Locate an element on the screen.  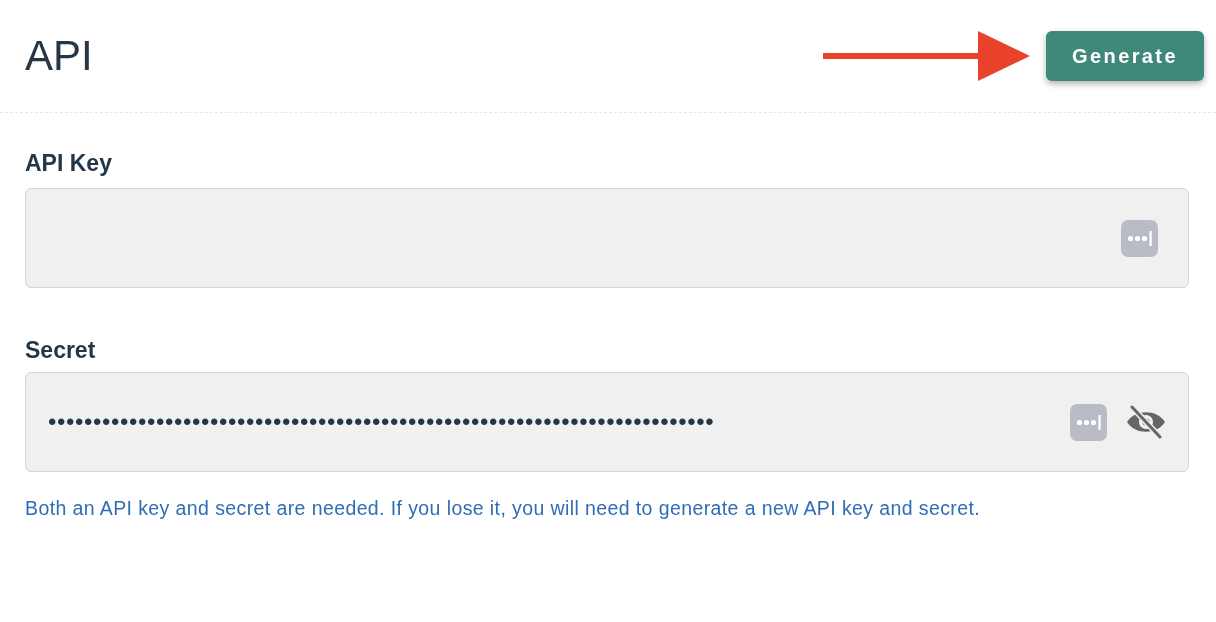
masked-value: •••••••••••••••••••••••••••••••••••••••••••••••••••••••••••••••••••••••••• is located at coordinates (381, 422).